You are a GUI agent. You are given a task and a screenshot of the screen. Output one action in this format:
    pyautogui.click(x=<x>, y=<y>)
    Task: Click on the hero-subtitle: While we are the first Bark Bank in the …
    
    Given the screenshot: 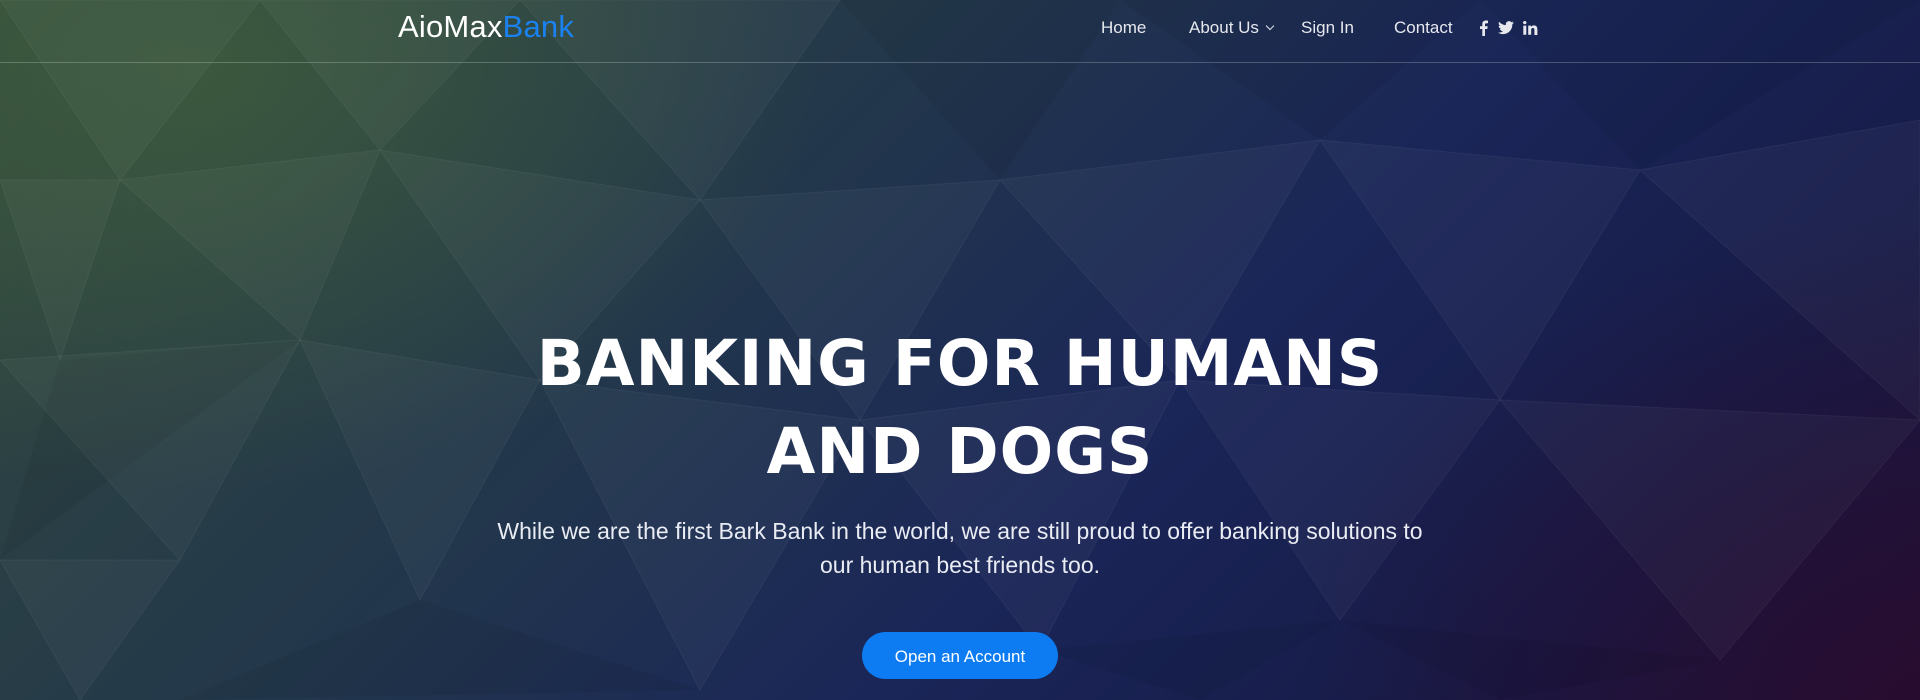 What is the action you would take?
    pyautogui.click(x=960, y=548)
    